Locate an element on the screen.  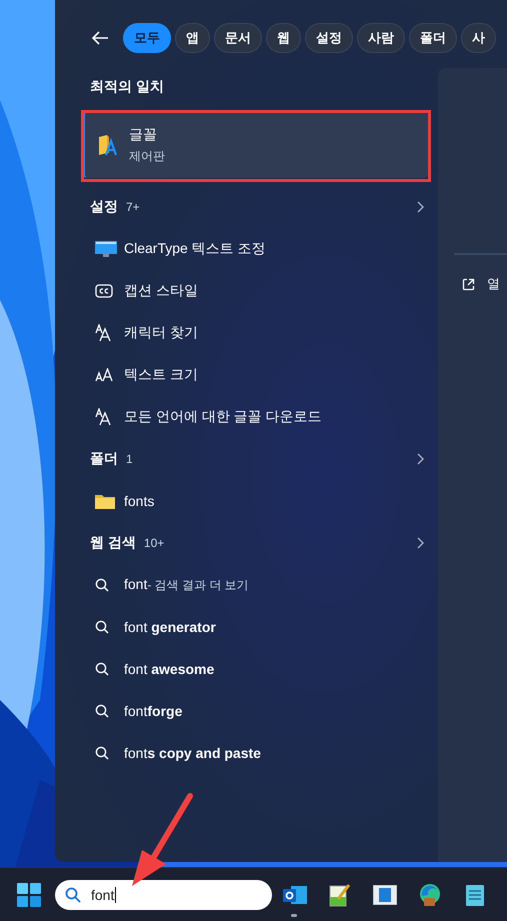
item-label: 텍스트 크기 is located at coordinates (161, 375).